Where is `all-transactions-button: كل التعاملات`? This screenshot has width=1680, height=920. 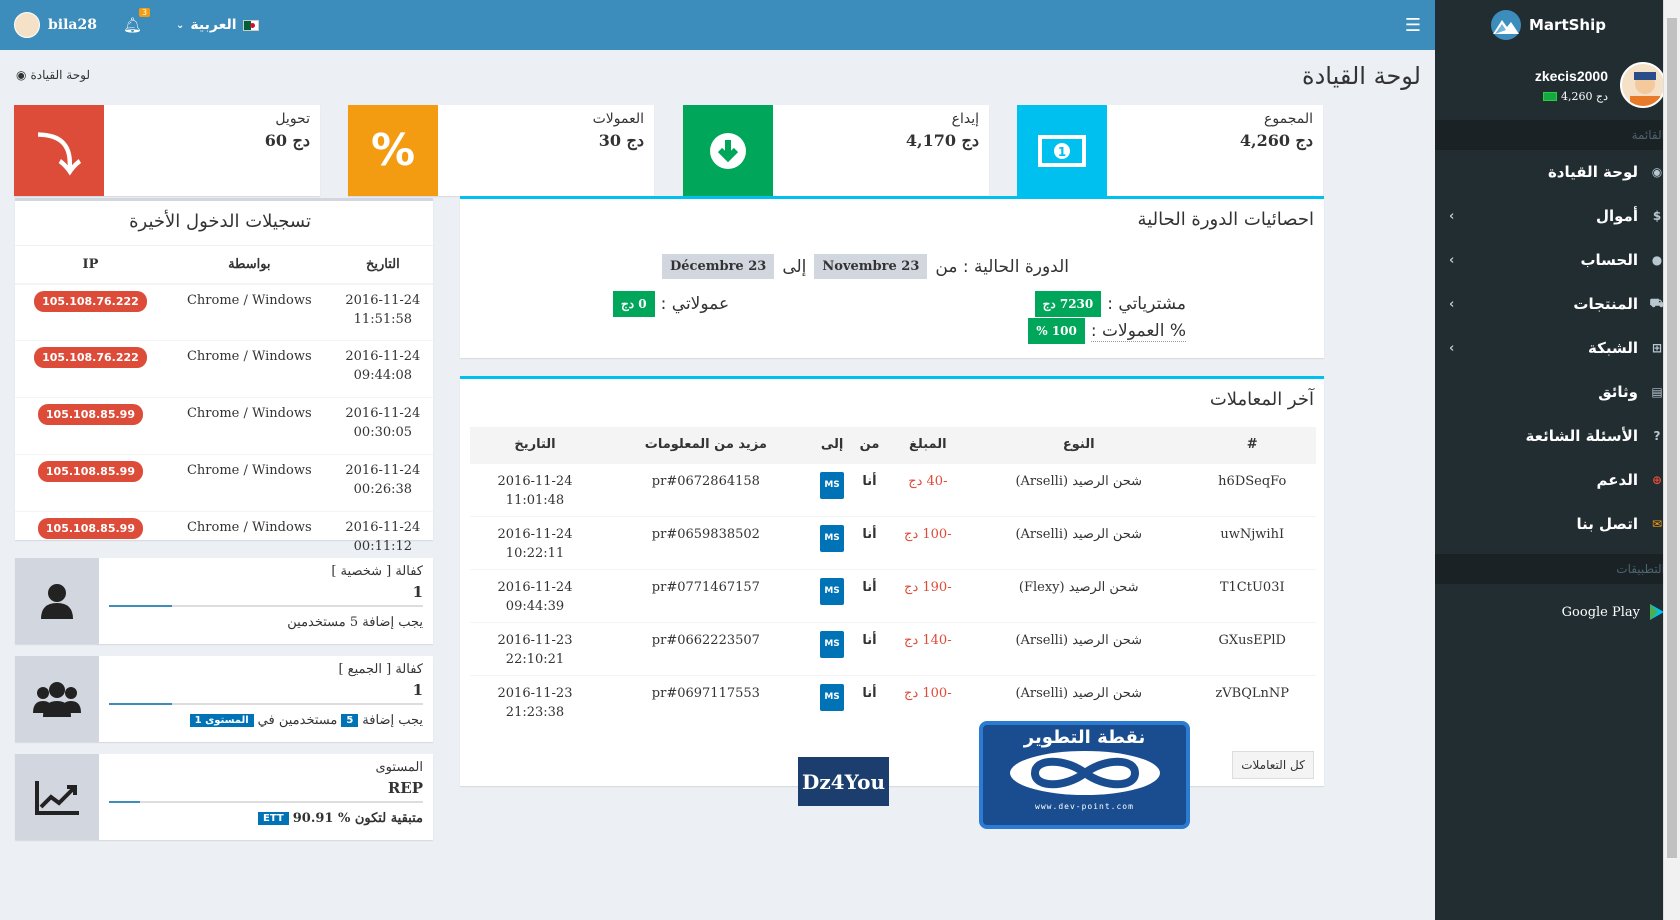 all-transactions-button: كل التعاملات is located at coordinates (1273, 765).